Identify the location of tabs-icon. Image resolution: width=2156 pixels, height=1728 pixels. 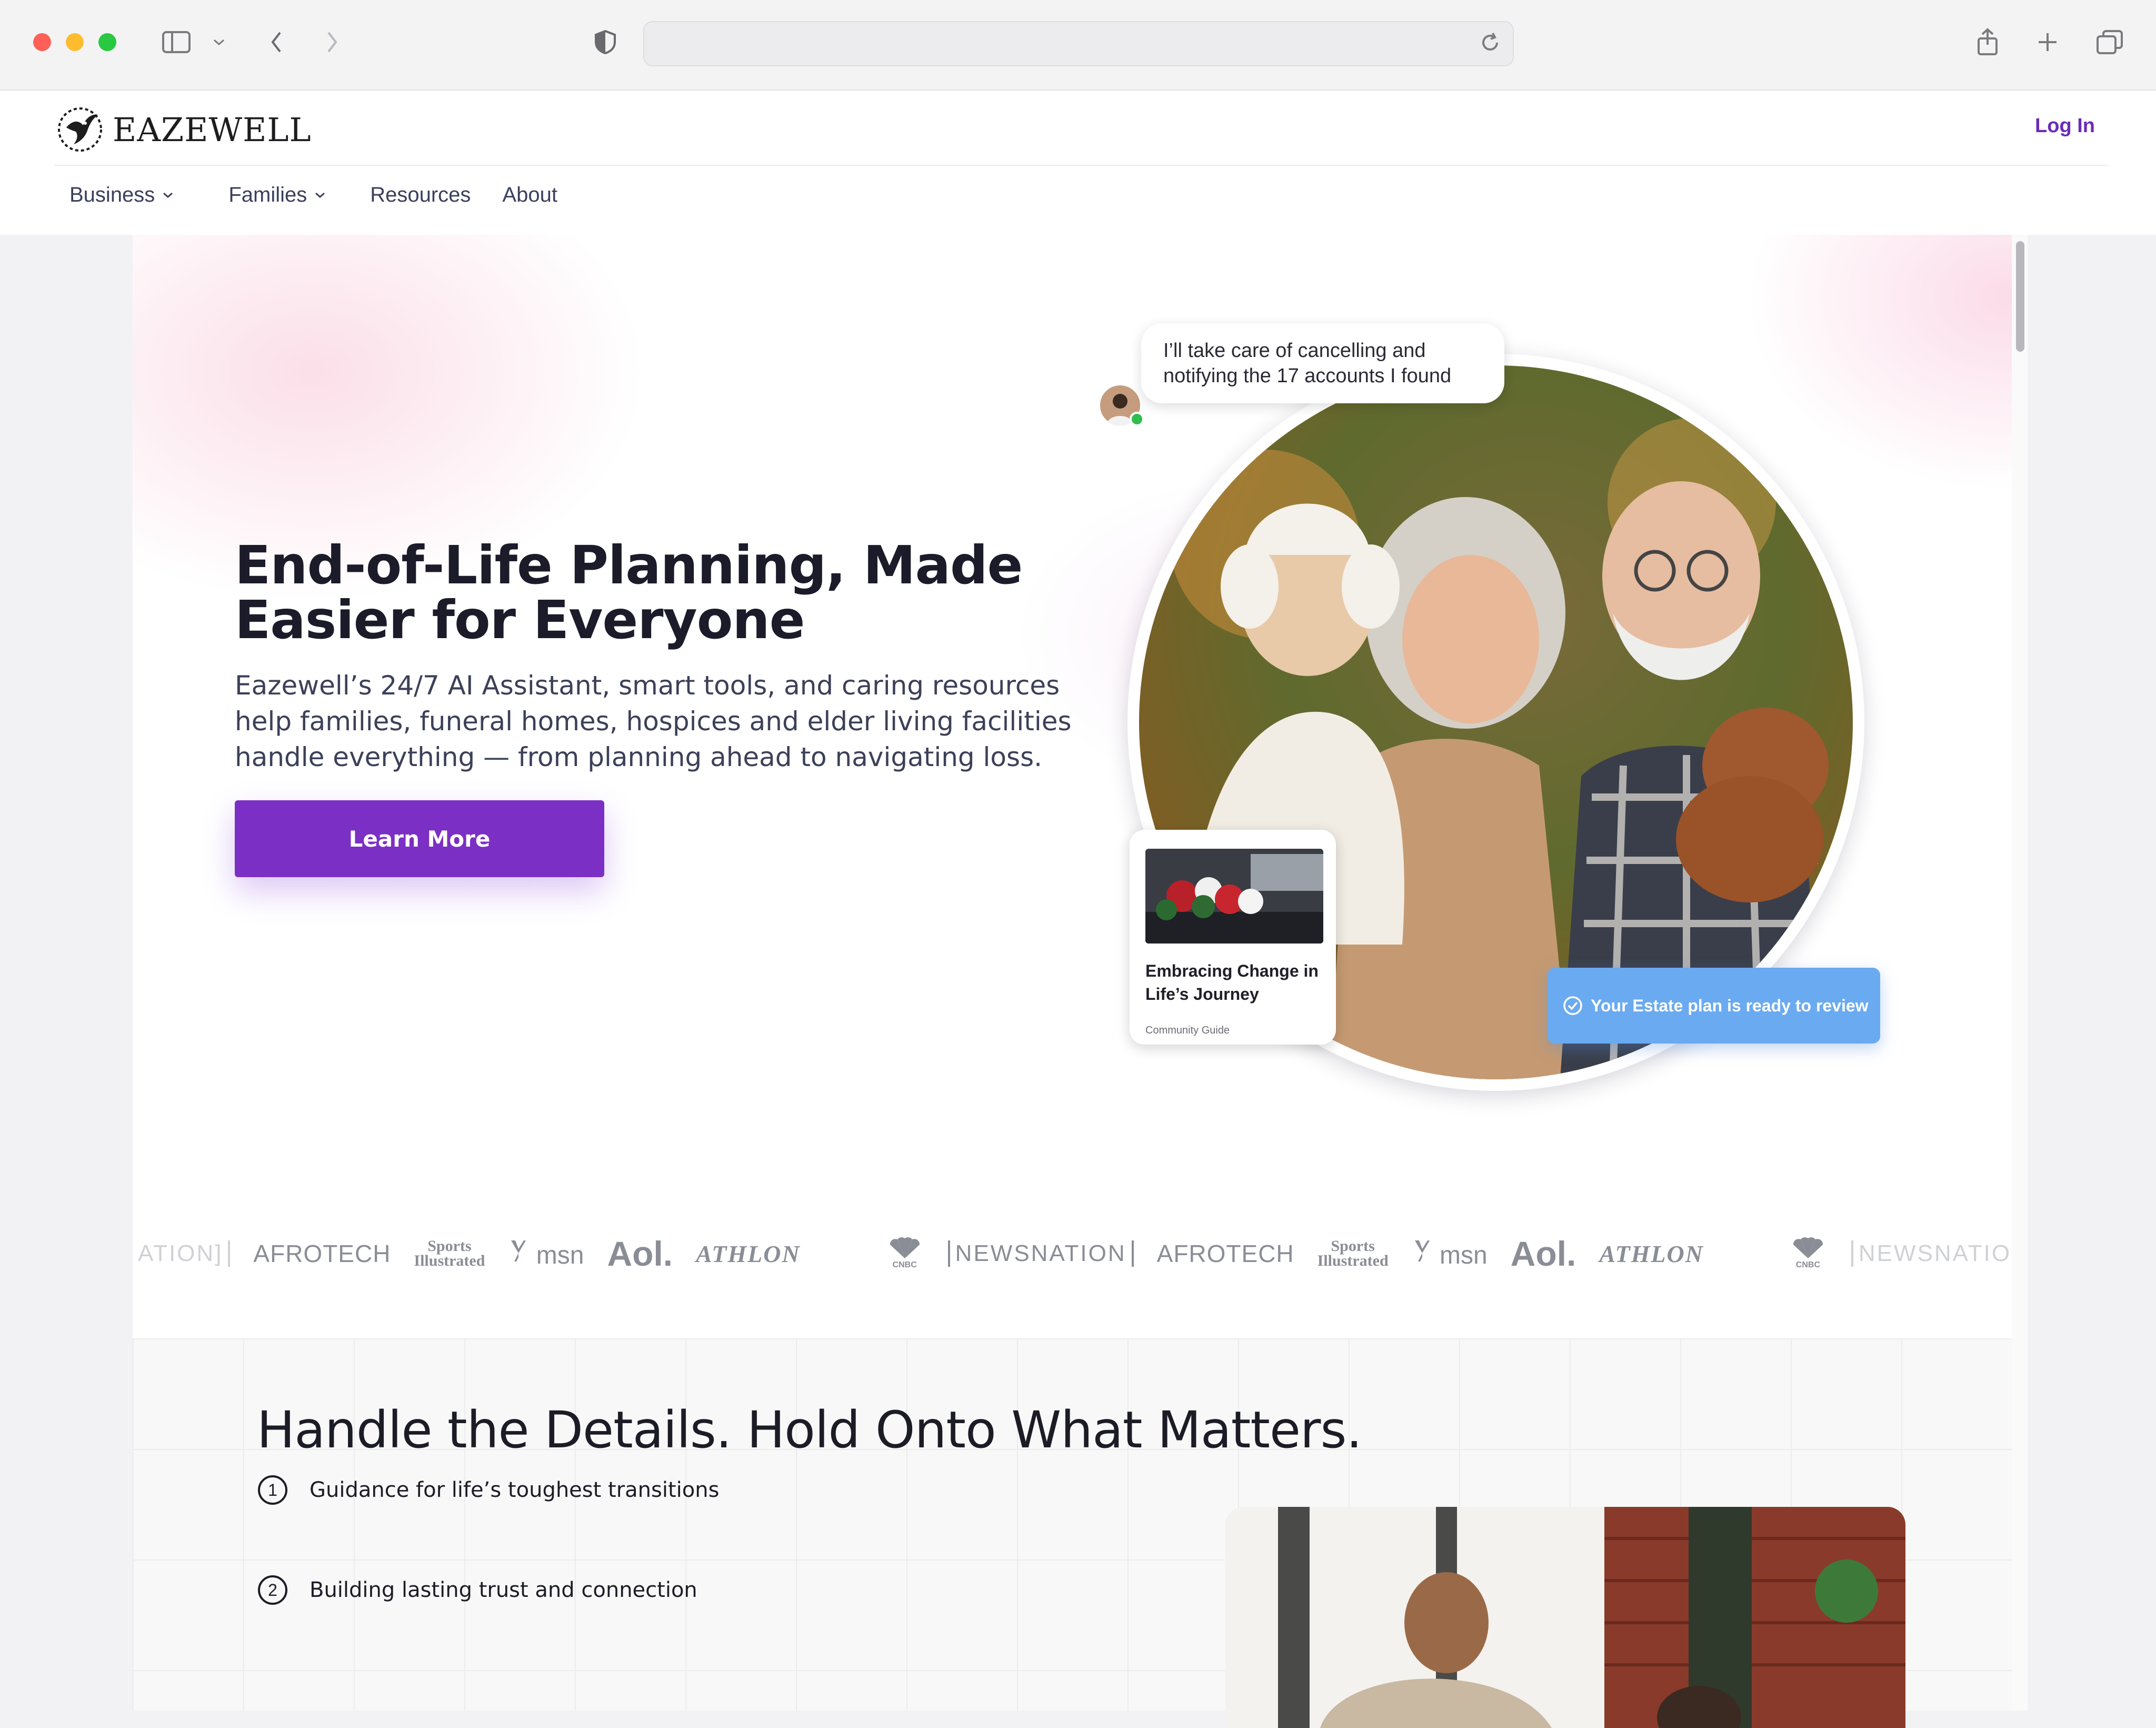
(2110, 42).